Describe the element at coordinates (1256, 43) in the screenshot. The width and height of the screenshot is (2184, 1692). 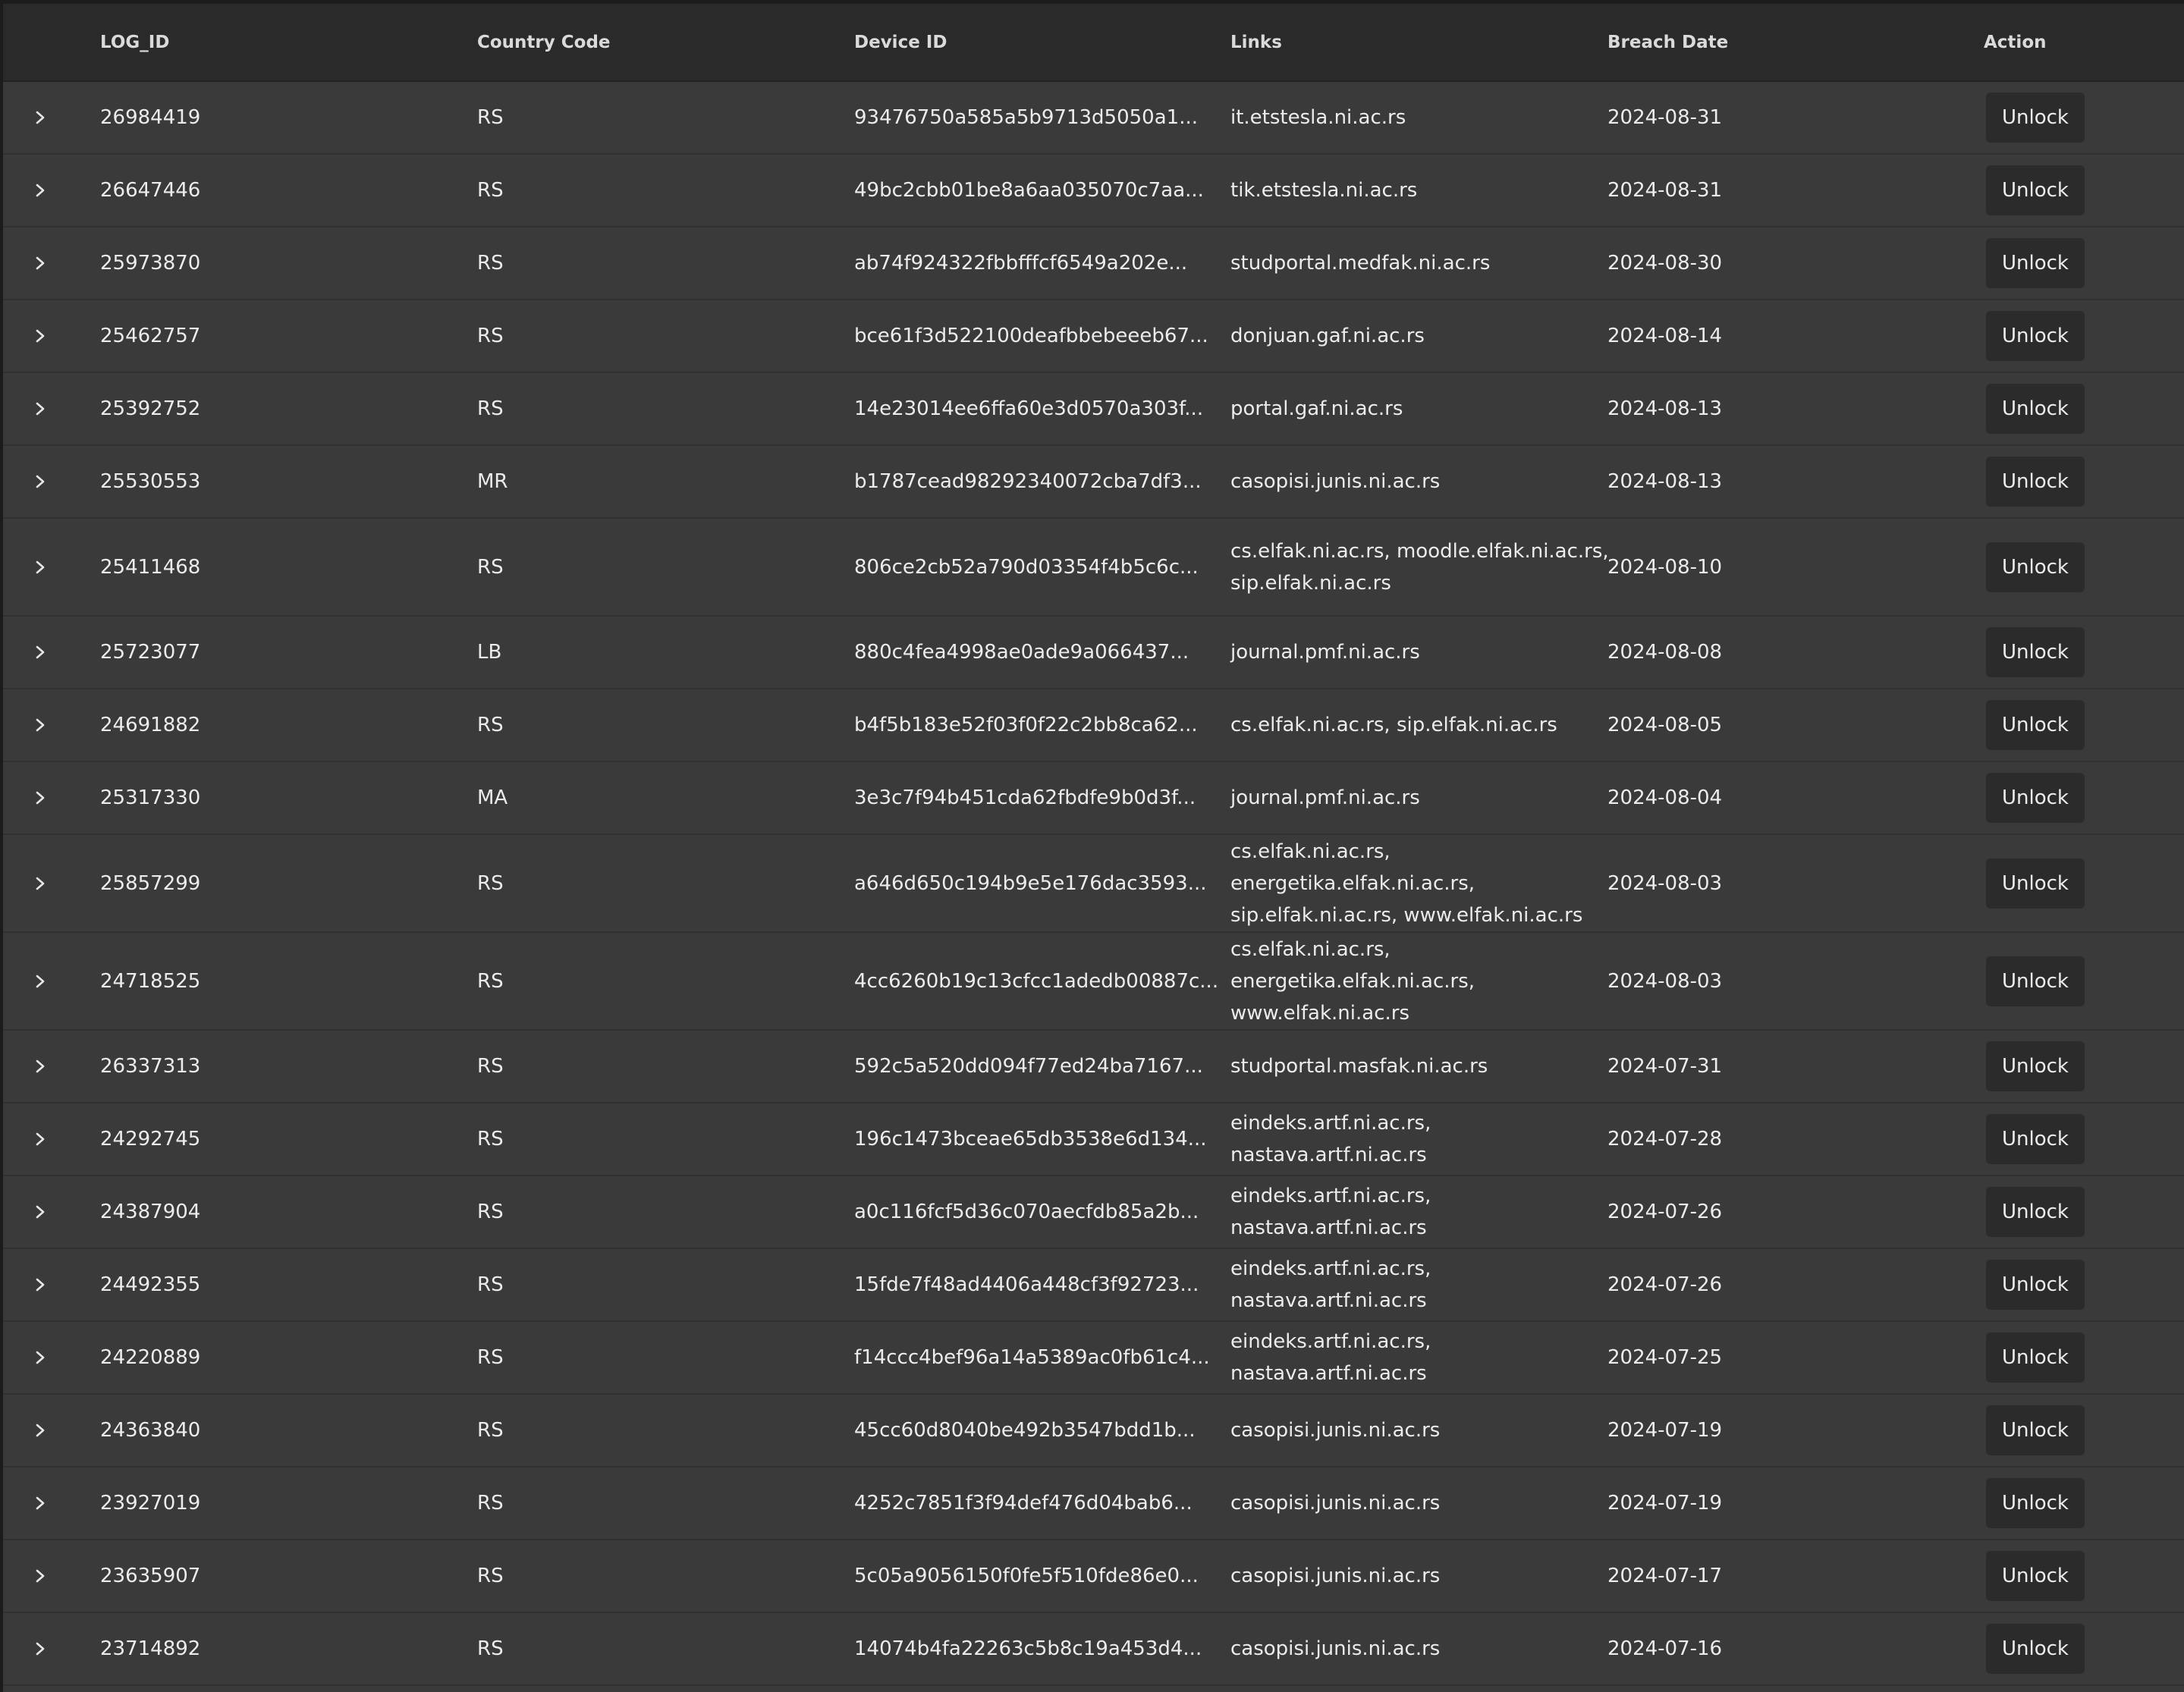
I see `column-header-links: Links` at that location.